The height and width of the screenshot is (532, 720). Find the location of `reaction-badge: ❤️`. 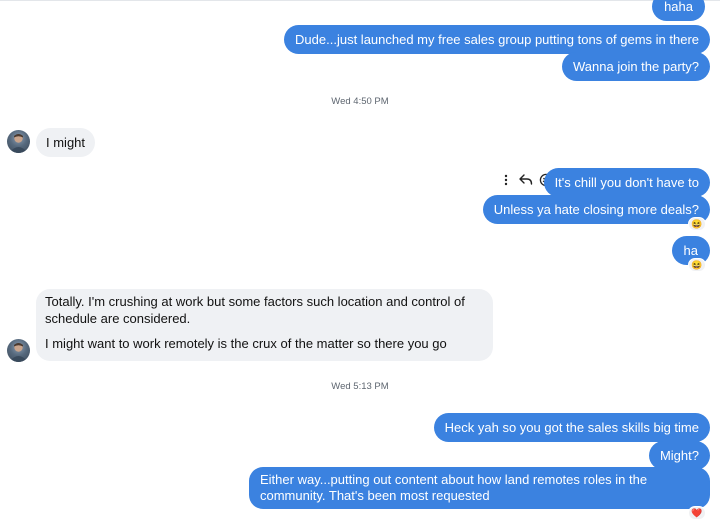

reaction-badge: ❤️ is located at coordinates (697, 513).